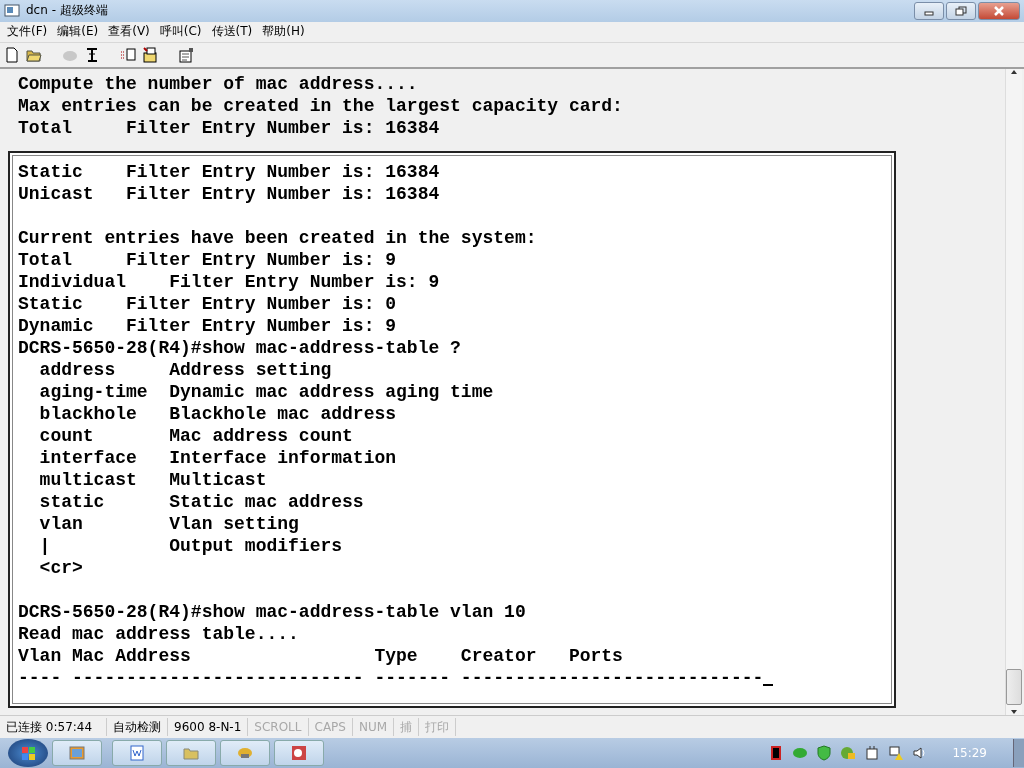 This screenshot has height=768, width=1024. Describe the element at coordinates (138, 727) in the screenshot. I see `status-field: 自动检测` at that location.